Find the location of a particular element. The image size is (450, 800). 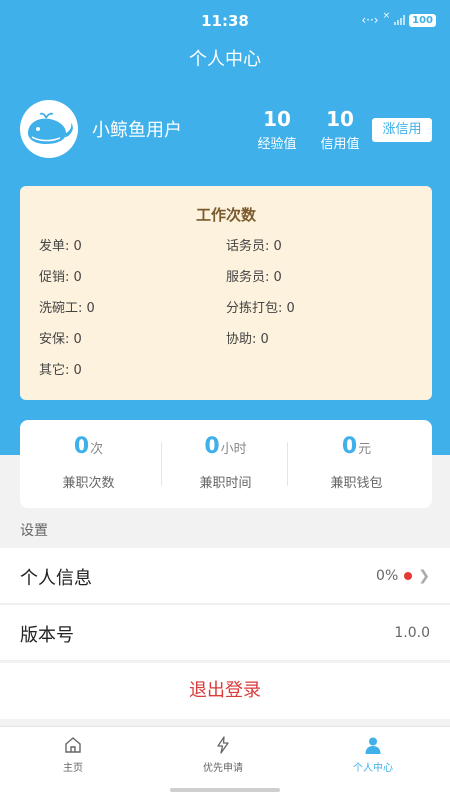

version-label: 版本号 is located at coordinates (47, 635).